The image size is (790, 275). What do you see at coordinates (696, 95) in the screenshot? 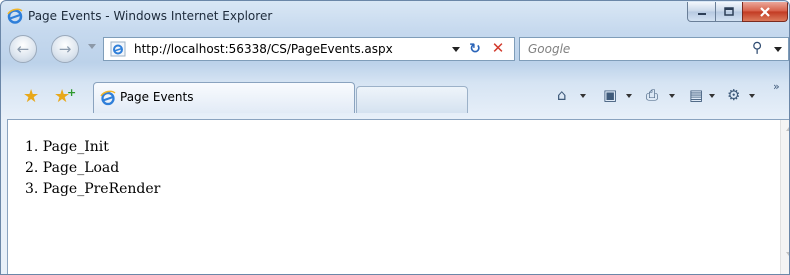
I see `page-icon: ▤` at bounding box center [696, 95].